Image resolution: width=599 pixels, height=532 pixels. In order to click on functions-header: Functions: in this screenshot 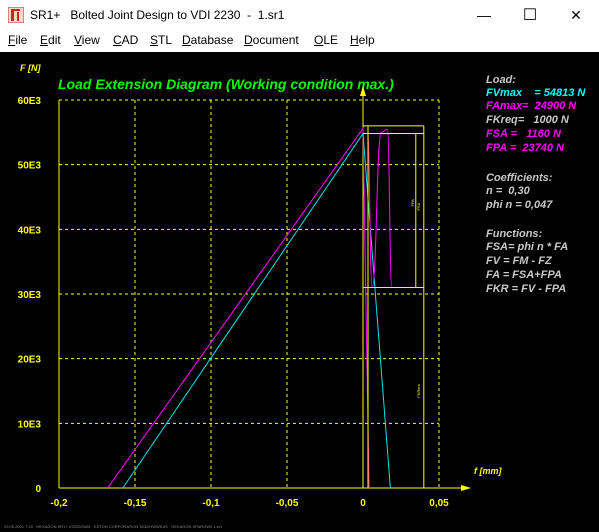, I will do `click(514, 234)`.